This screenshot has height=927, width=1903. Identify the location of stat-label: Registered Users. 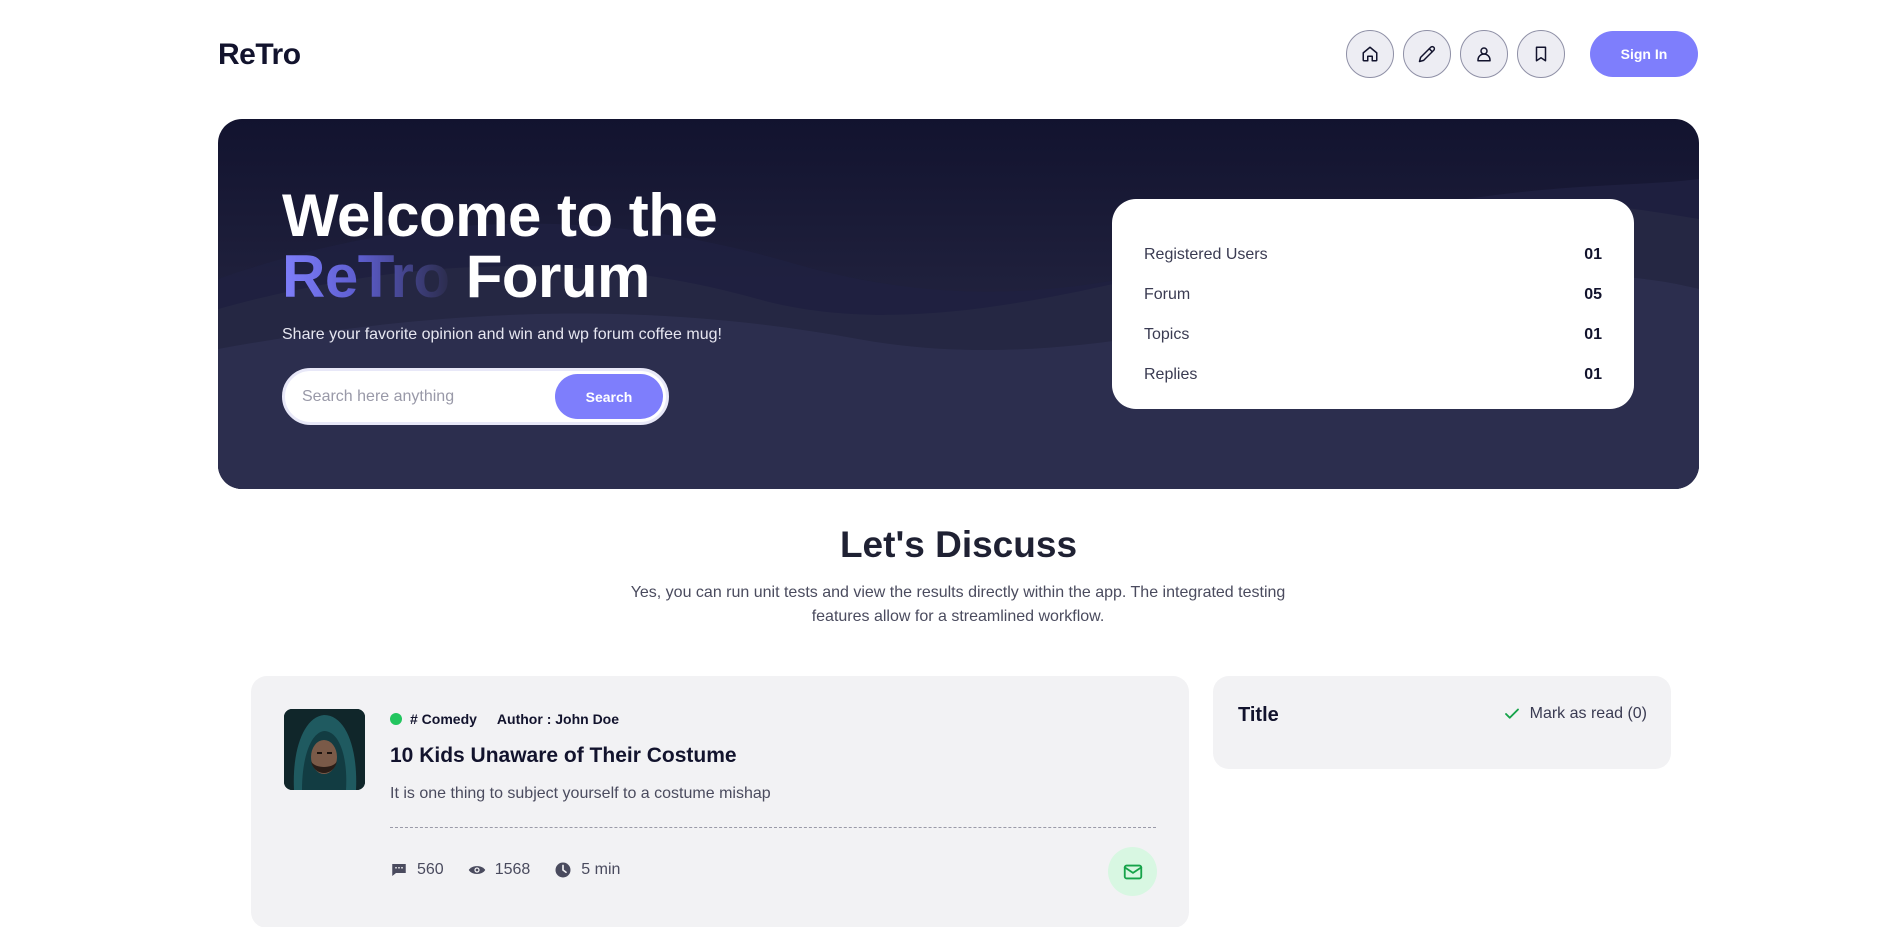
(1206, 254).